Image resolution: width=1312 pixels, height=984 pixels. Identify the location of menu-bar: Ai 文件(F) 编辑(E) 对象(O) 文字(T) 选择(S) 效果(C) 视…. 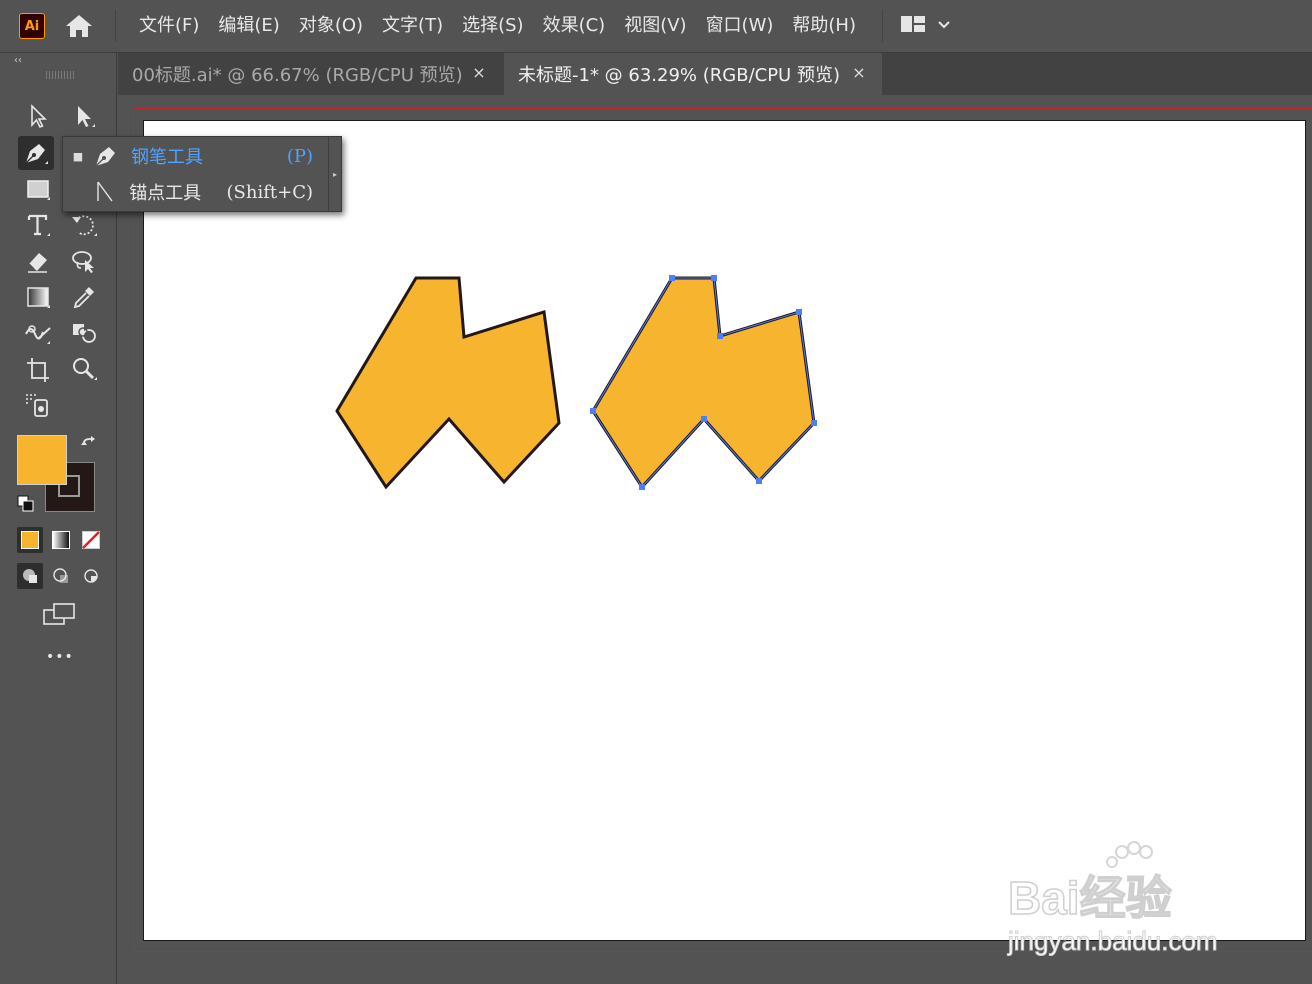
(656, 26).